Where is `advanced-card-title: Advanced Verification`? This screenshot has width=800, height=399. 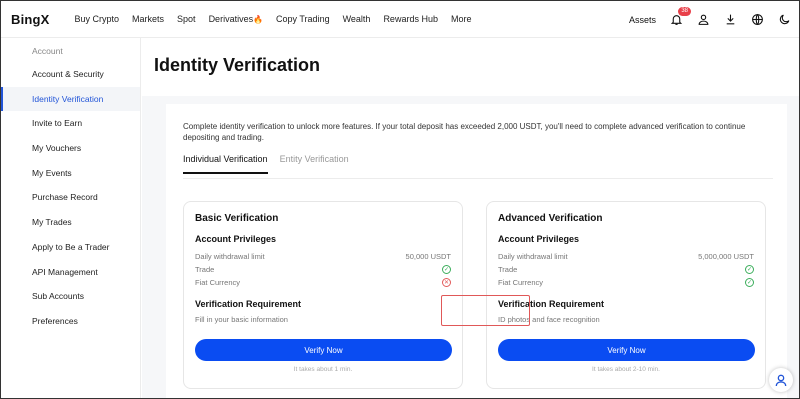 advanced-card-title: Advanced Verification is located at coordinates (550, 218).